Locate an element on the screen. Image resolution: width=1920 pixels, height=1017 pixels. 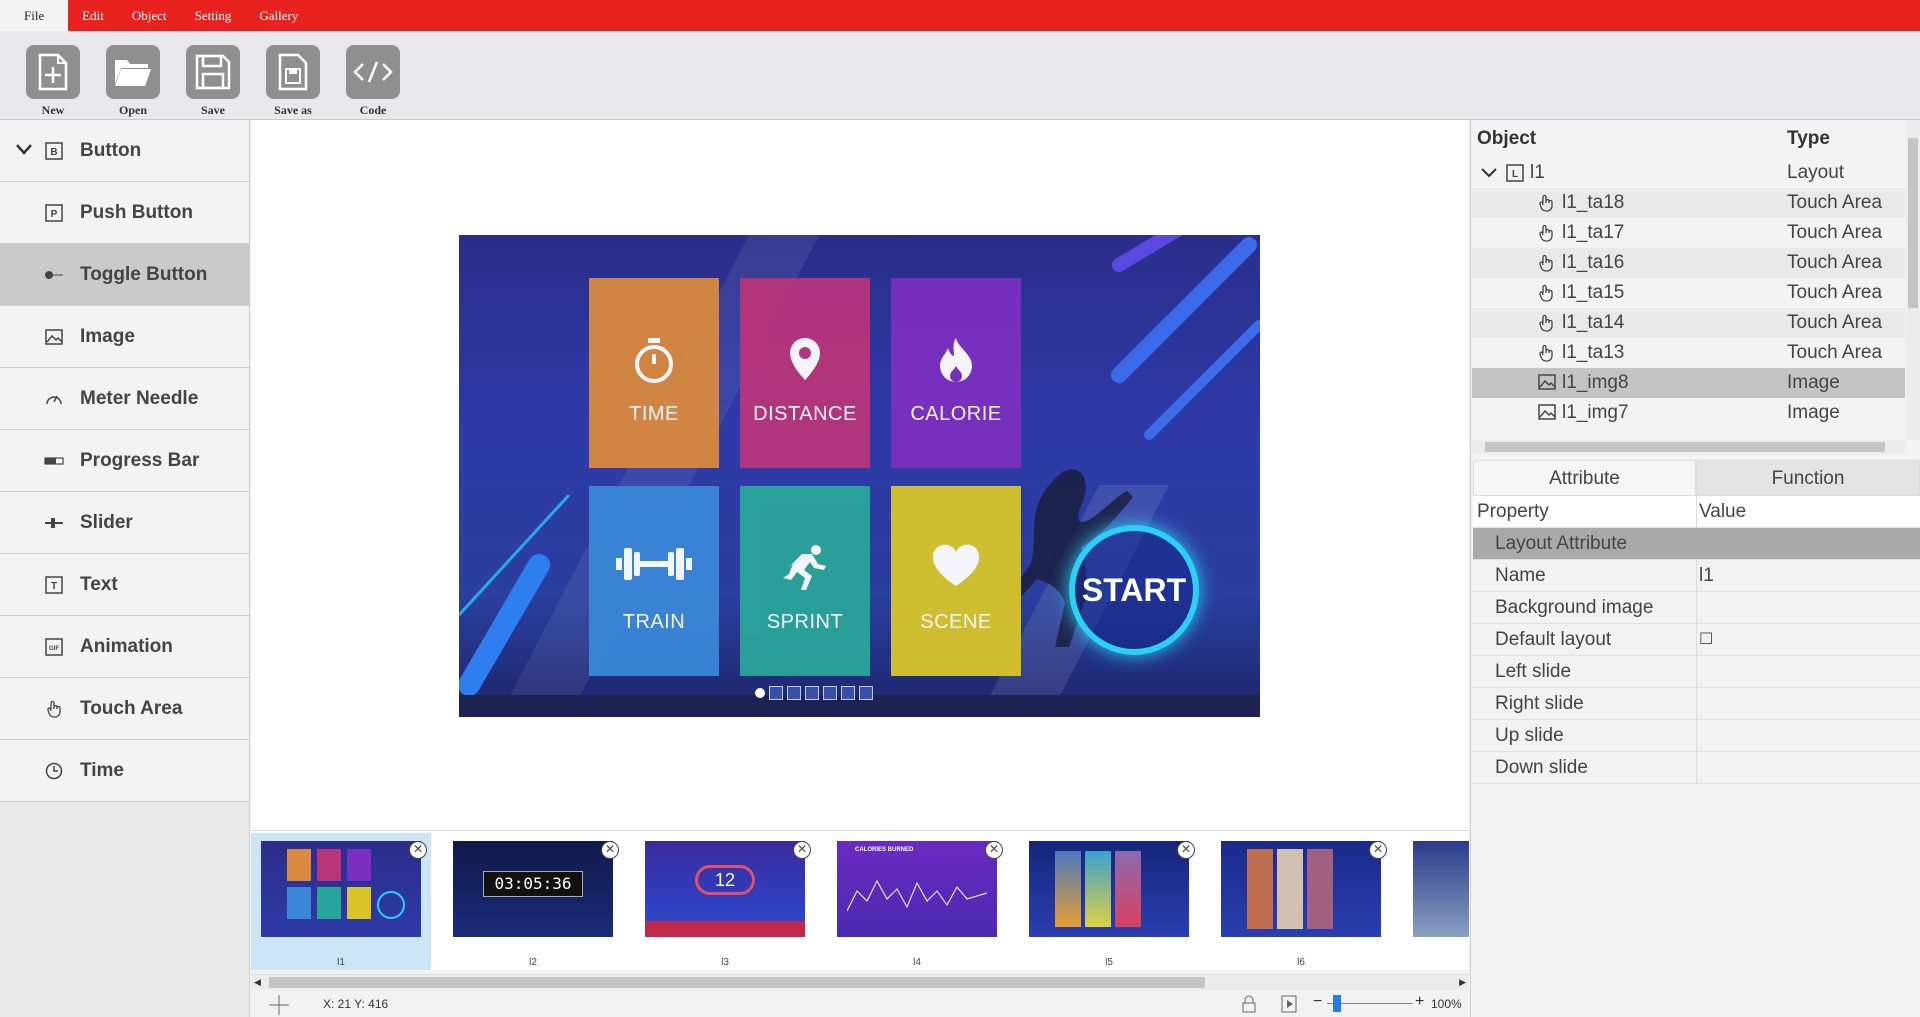
zoom-in-button: + is located at coordinates (1419, 1002).